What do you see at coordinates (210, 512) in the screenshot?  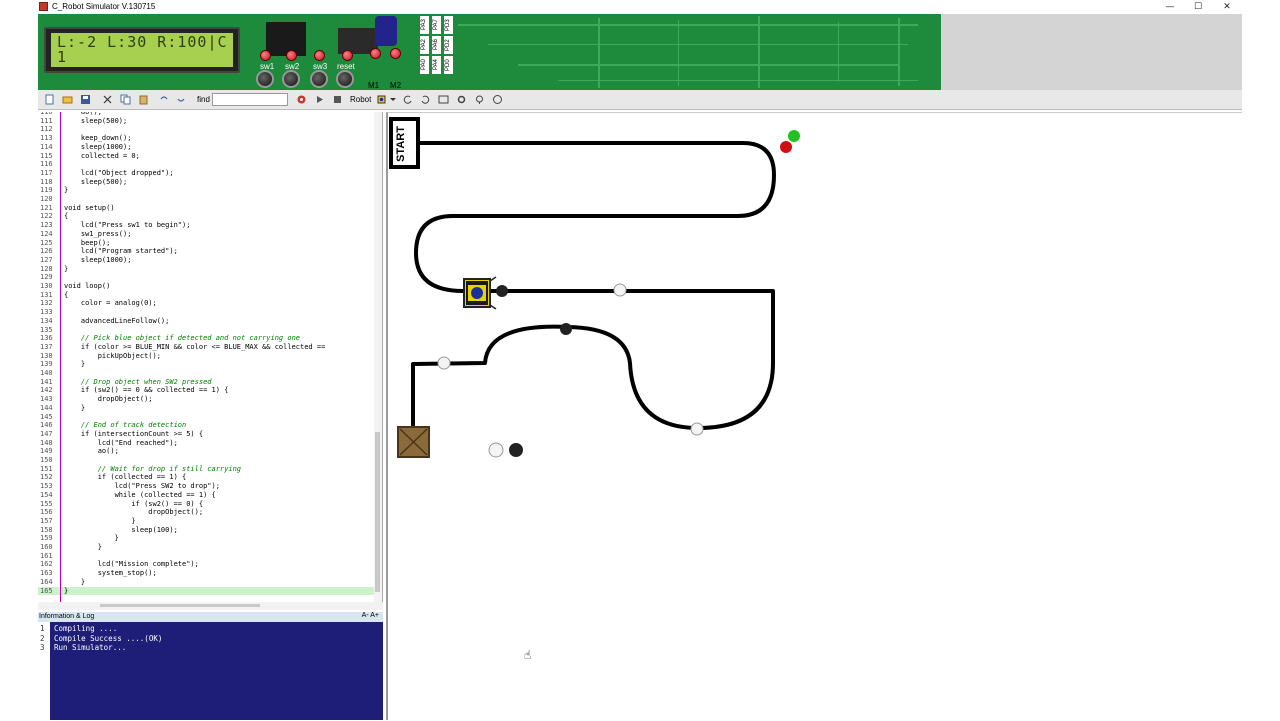 I see `code-line: 156 dropObject();` at bounding box center [210, 512].